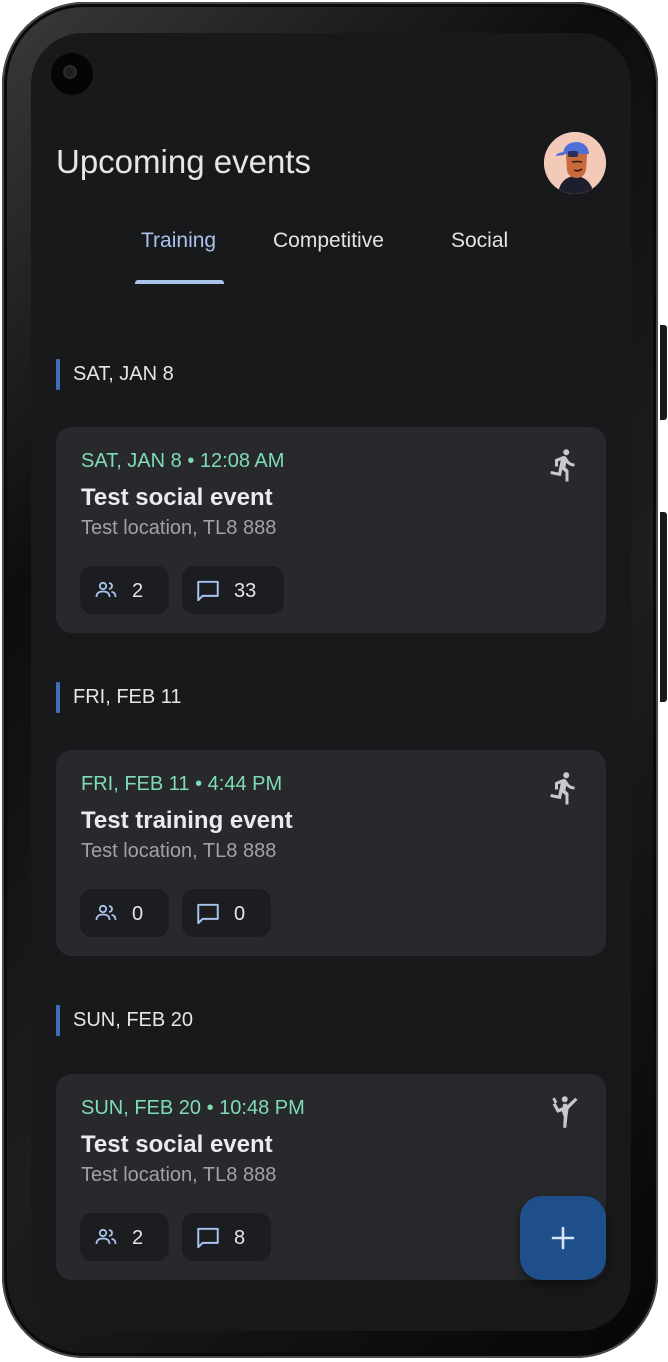 Image resolution: width=668 pixels, height=1362 pixels. What do you see at coordinates (240, 1238) in the screenshot?
I see `comments-count: 8` at bounding box center [240, 1238].